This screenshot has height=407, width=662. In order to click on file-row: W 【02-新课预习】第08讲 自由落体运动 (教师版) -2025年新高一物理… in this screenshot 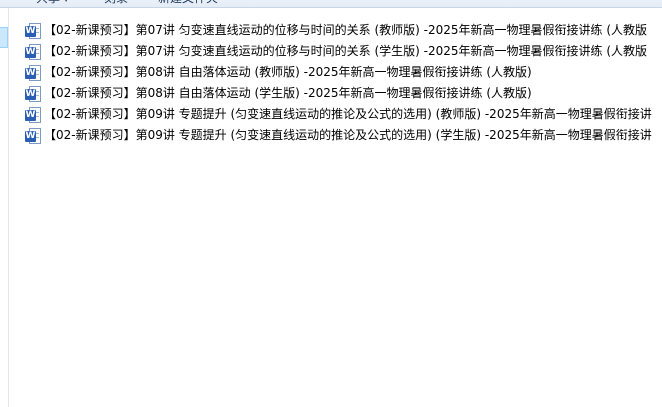, I will do `click(341, 72)`.